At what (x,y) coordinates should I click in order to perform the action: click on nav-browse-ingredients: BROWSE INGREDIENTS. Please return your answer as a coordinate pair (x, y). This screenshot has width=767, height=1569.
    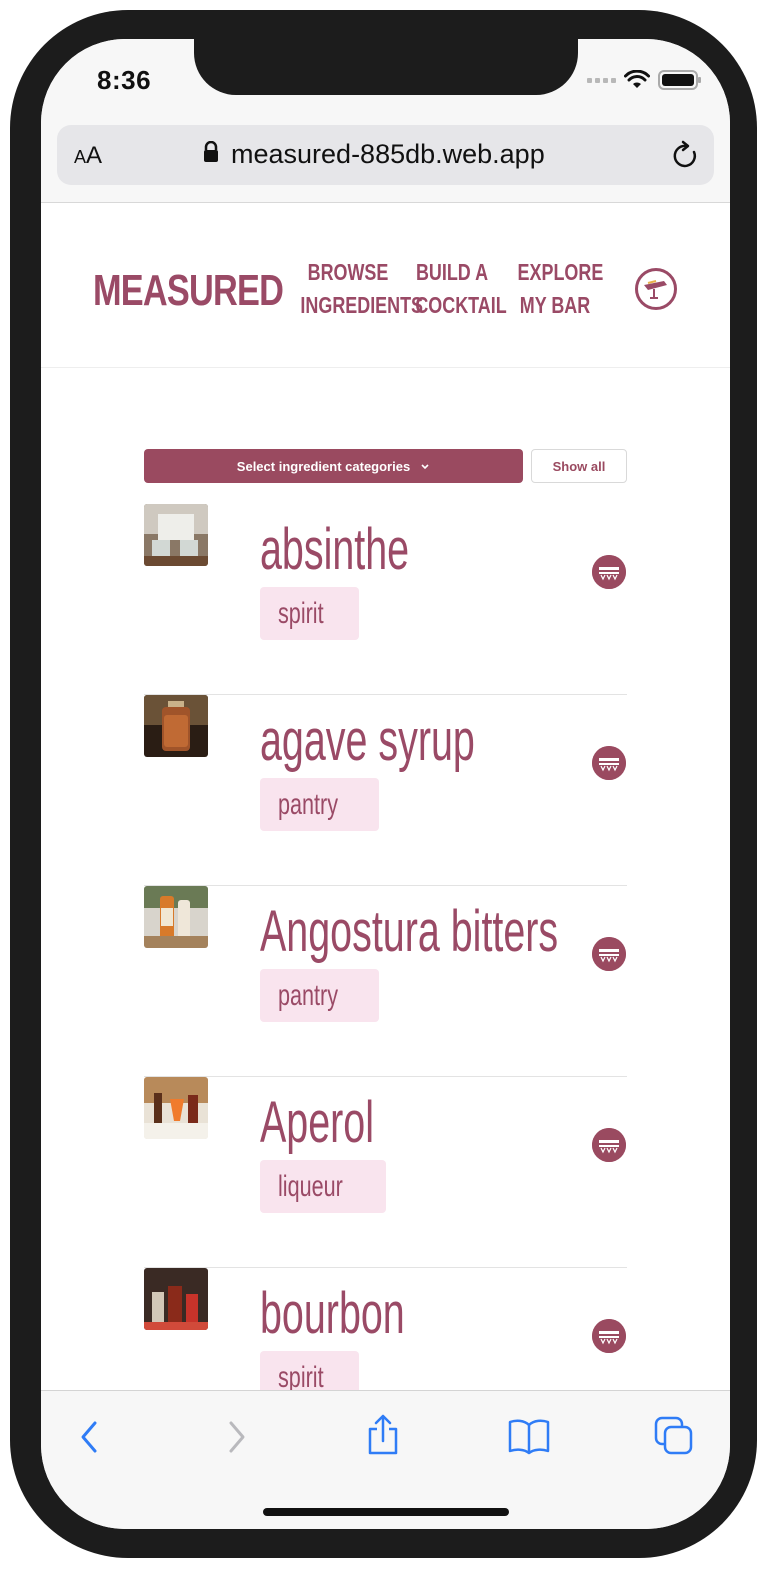
    Looking at the image, I should click on (361, 289).